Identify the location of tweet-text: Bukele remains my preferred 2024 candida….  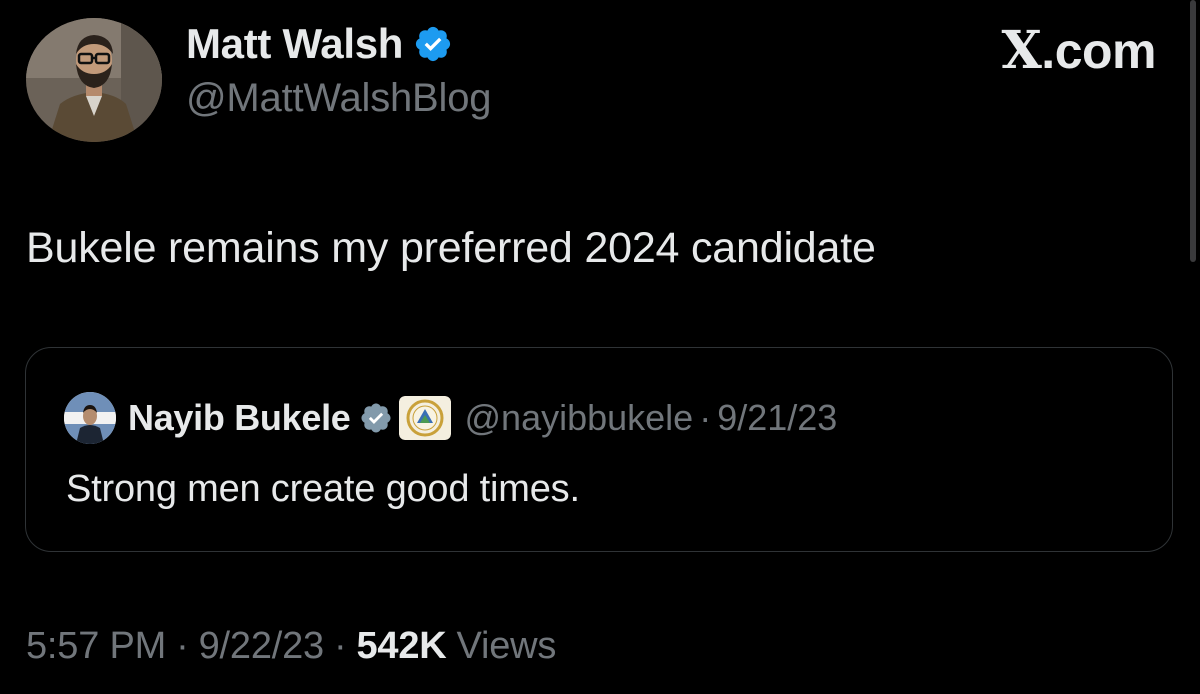
(451, 248).